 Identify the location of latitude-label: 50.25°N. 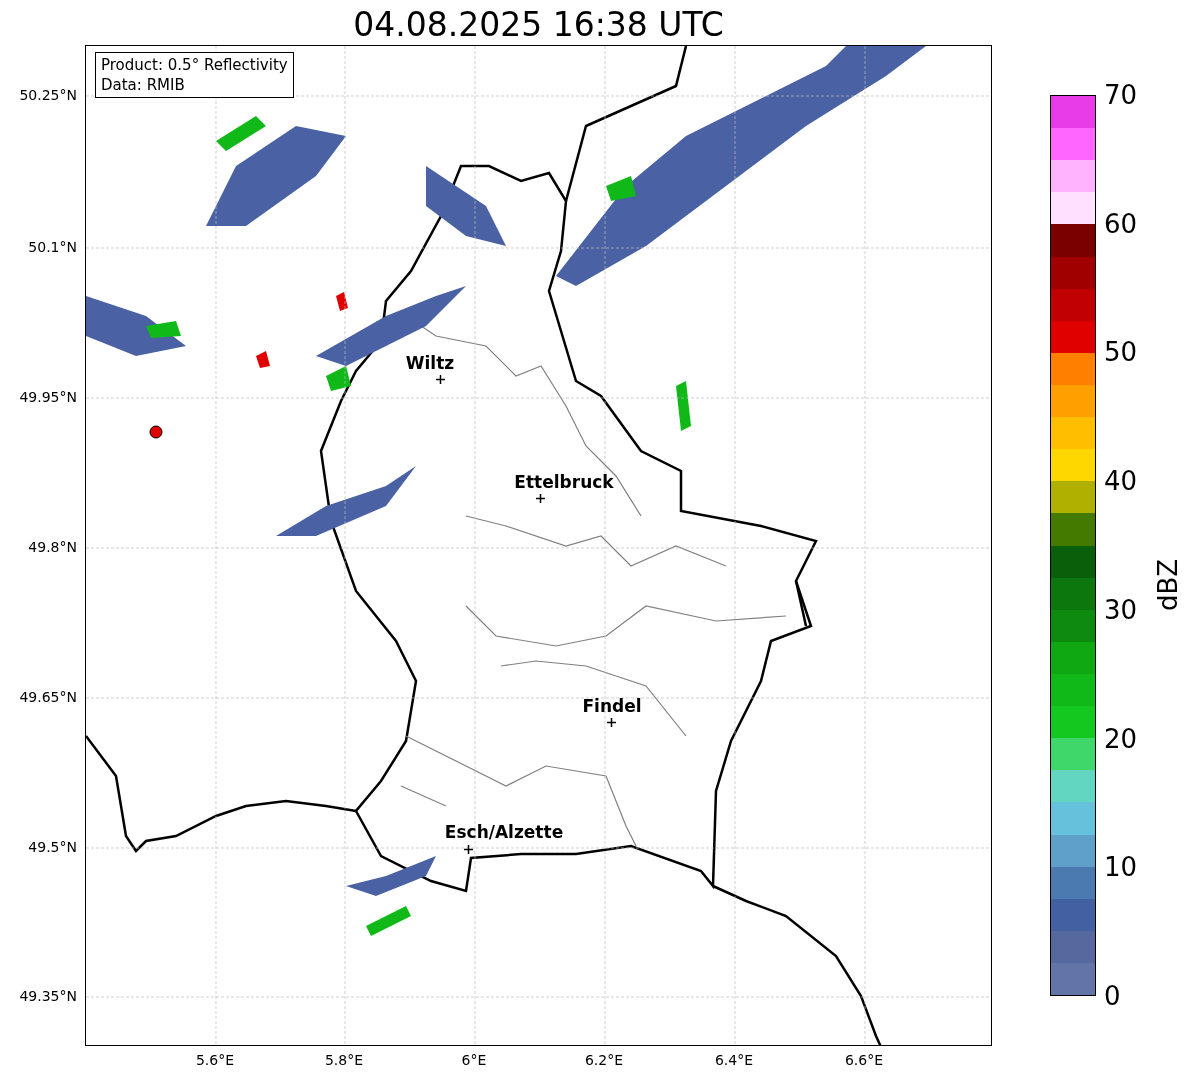
(48, 95).